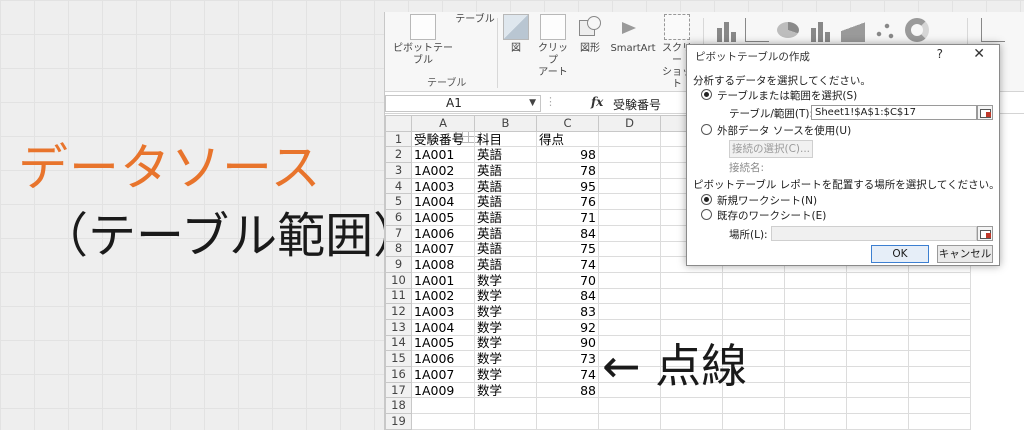 Image resolution: width=1024 pixels, height=430 pixels. Describe the element at coordinates (398, 217) in the screenshot. I see `row-header: 6` at that location.